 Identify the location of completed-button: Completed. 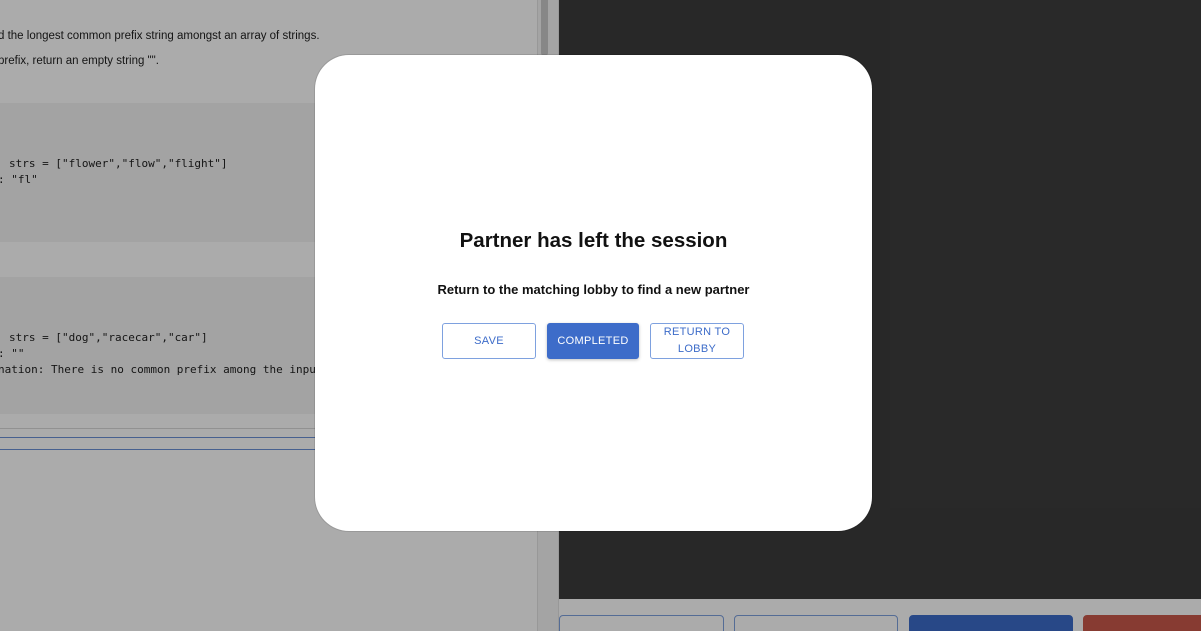
(593, 341).